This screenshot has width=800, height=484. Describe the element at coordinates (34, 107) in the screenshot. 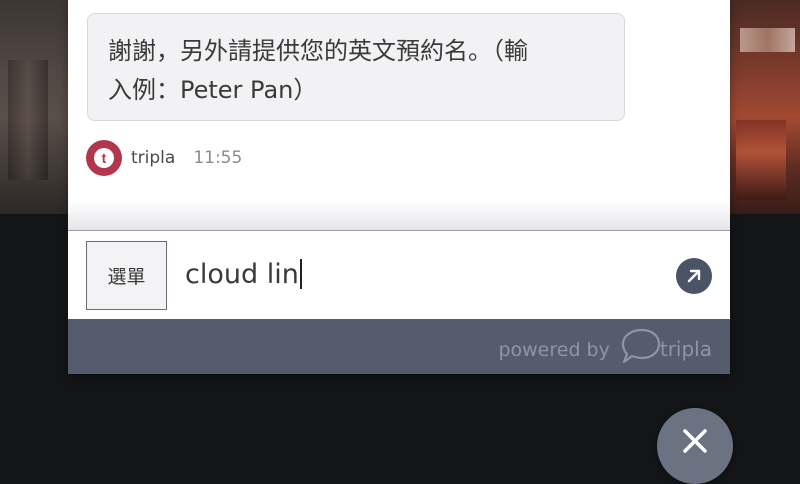

I see `background-photo-left` at that location.